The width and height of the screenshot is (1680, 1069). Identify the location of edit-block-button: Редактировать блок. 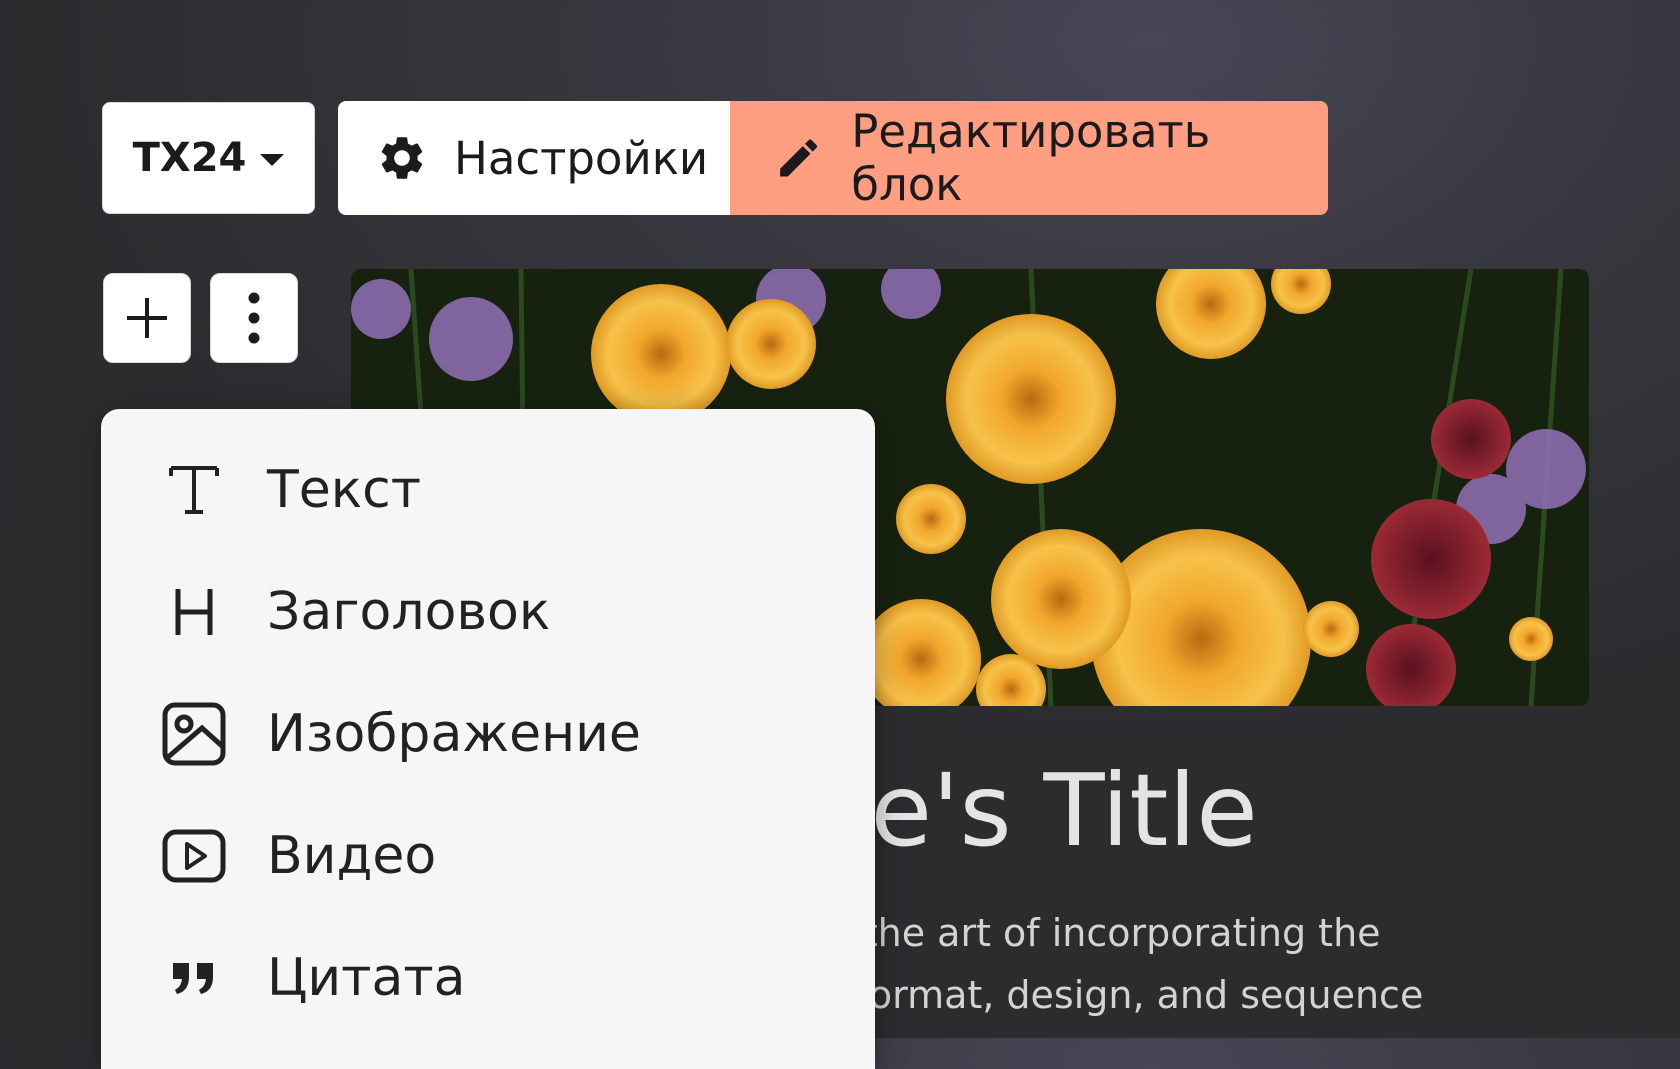
(1029, 158).